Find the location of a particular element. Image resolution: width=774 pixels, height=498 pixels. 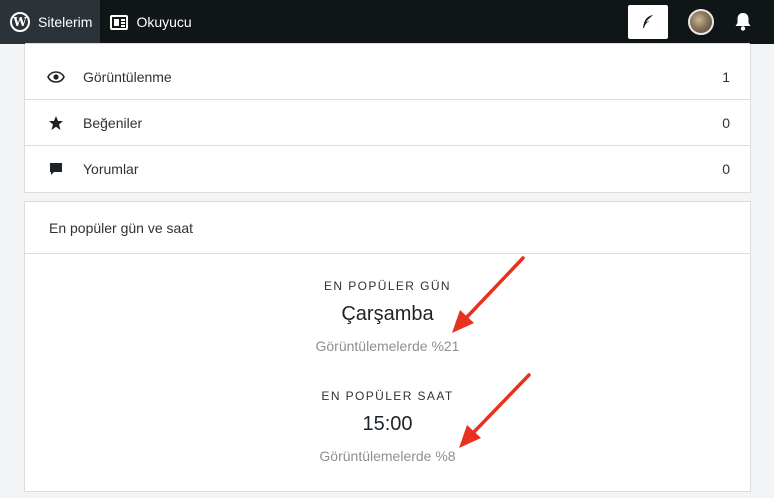

write-button is located at coordinates (648, 22).